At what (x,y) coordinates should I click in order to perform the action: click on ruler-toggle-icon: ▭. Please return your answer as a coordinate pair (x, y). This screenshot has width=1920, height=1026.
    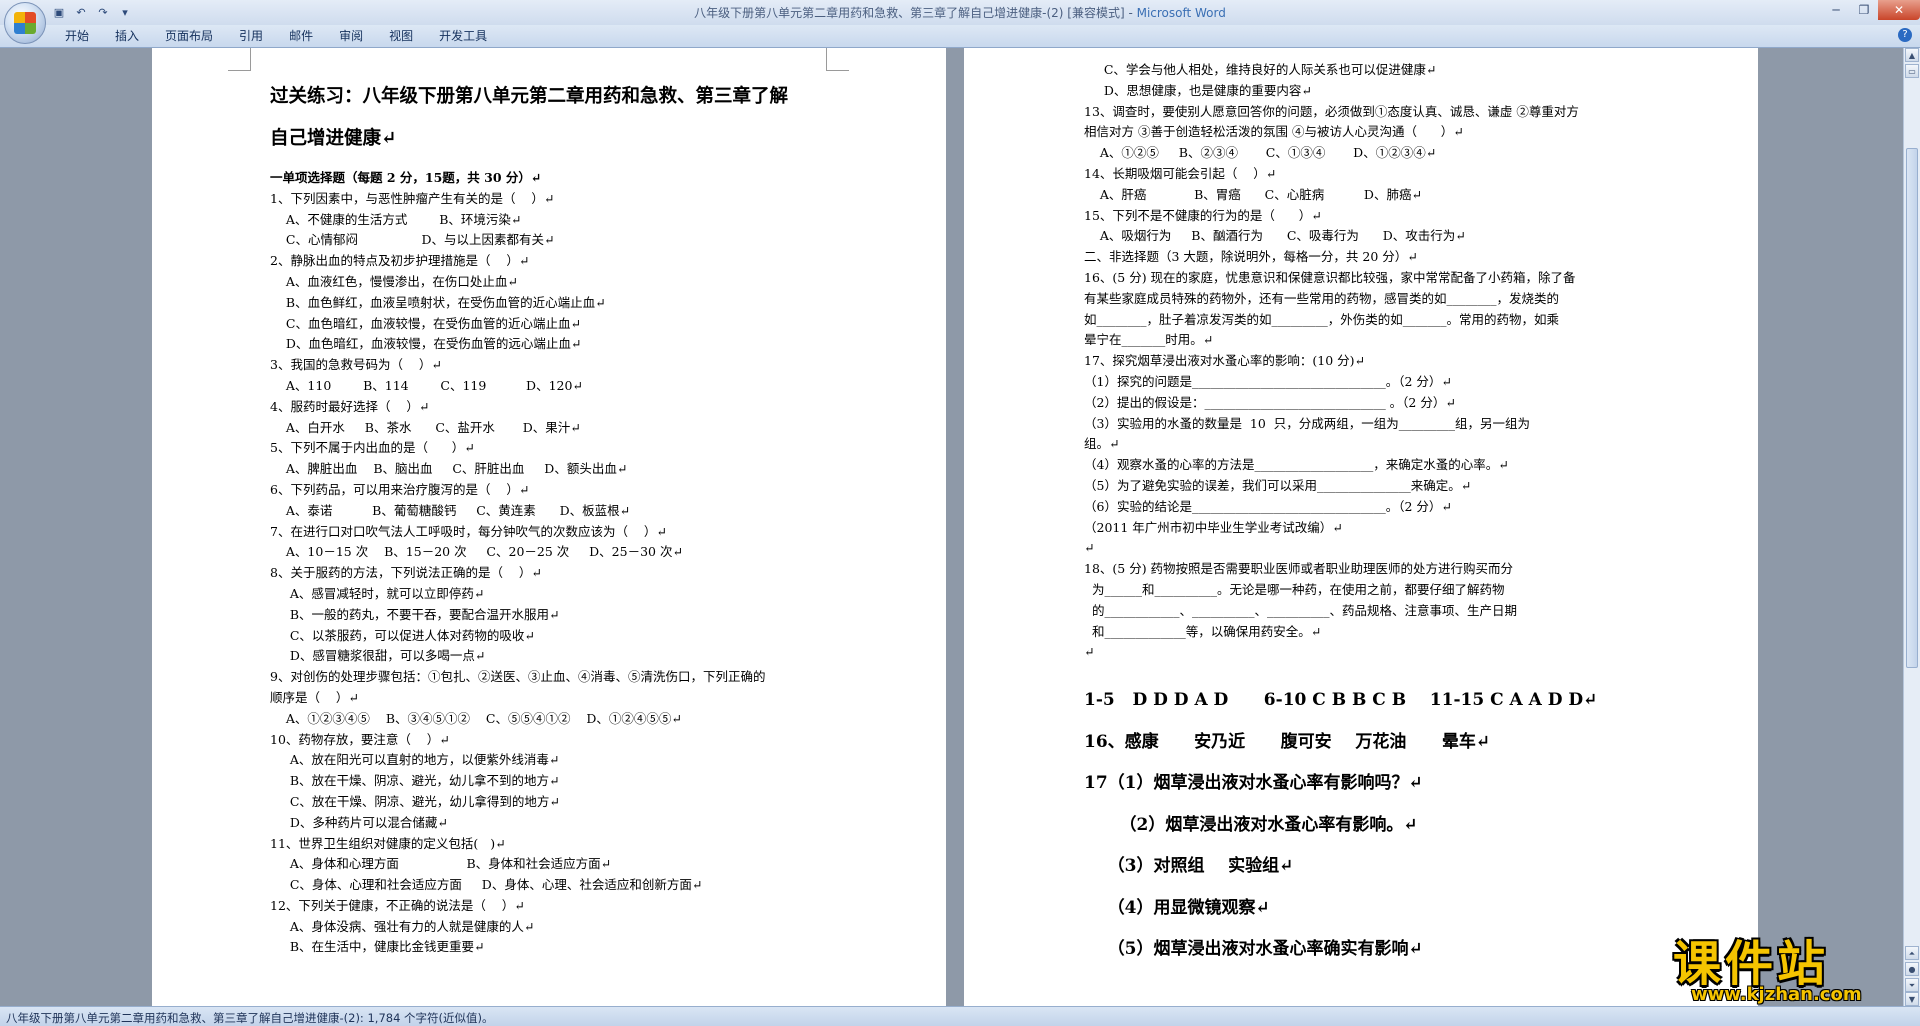
    Looking at the image, I should click on (1912, 71).